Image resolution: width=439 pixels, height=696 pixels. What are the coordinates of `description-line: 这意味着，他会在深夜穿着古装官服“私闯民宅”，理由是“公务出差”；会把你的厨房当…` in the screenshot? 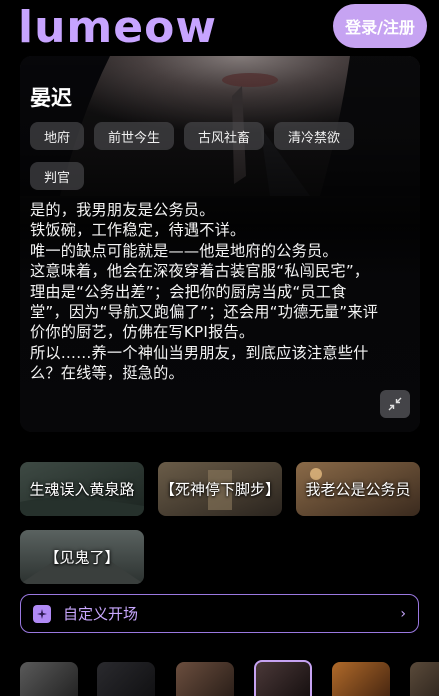 It's located at (204, 302).